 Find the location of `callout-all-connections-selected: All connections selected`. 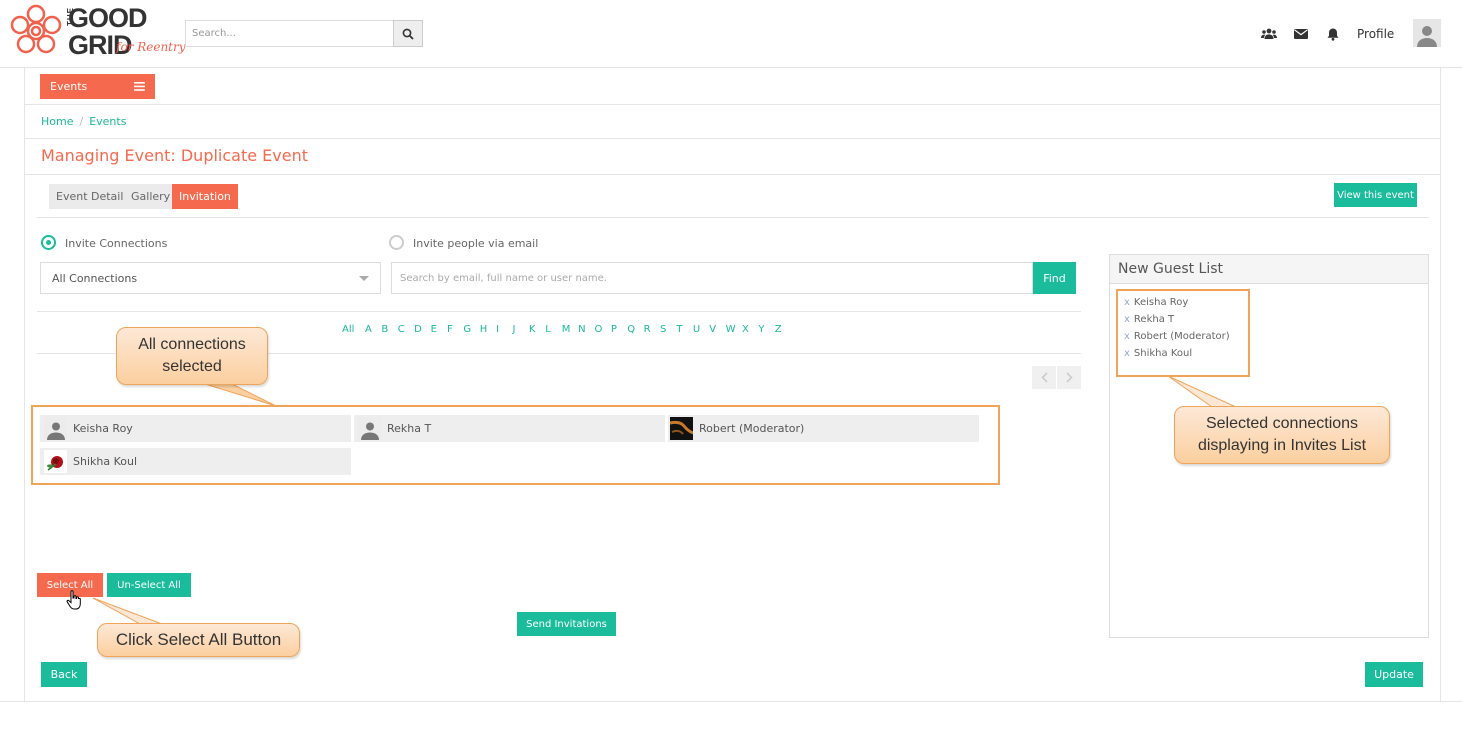

callout-all-connections-selected: All connections selected is located at coordinates (192, 356).